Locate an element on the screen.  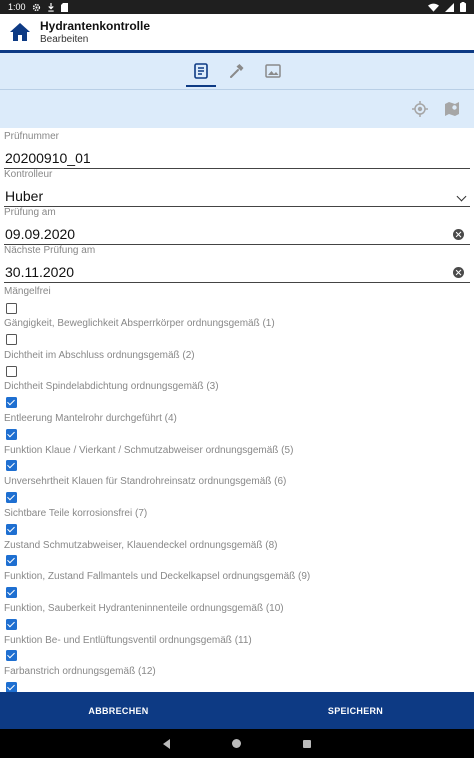
check-label: Sichtbare Teile korrosionsfrei (7) is located at coordinates (76, 513).